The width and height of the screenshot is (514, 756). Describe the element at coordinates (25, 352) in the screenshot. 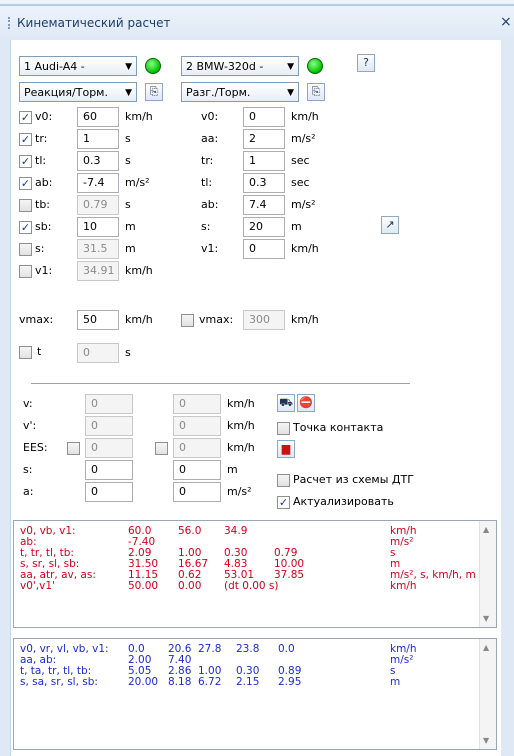

I see `t-checkbox` at that location.